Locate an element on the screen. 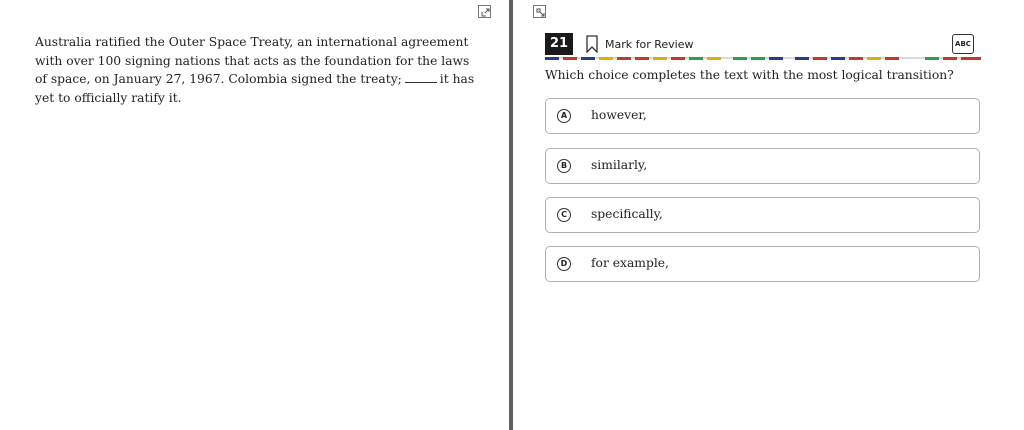 The image size is (1024, 430). bookmark-icon is located at coordinates (592, 44).